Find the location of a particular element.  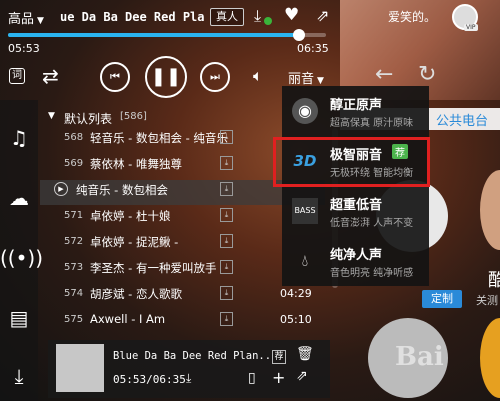

sound-effect-selector: 丽音 ▼ is located at coordinates (306, 77).